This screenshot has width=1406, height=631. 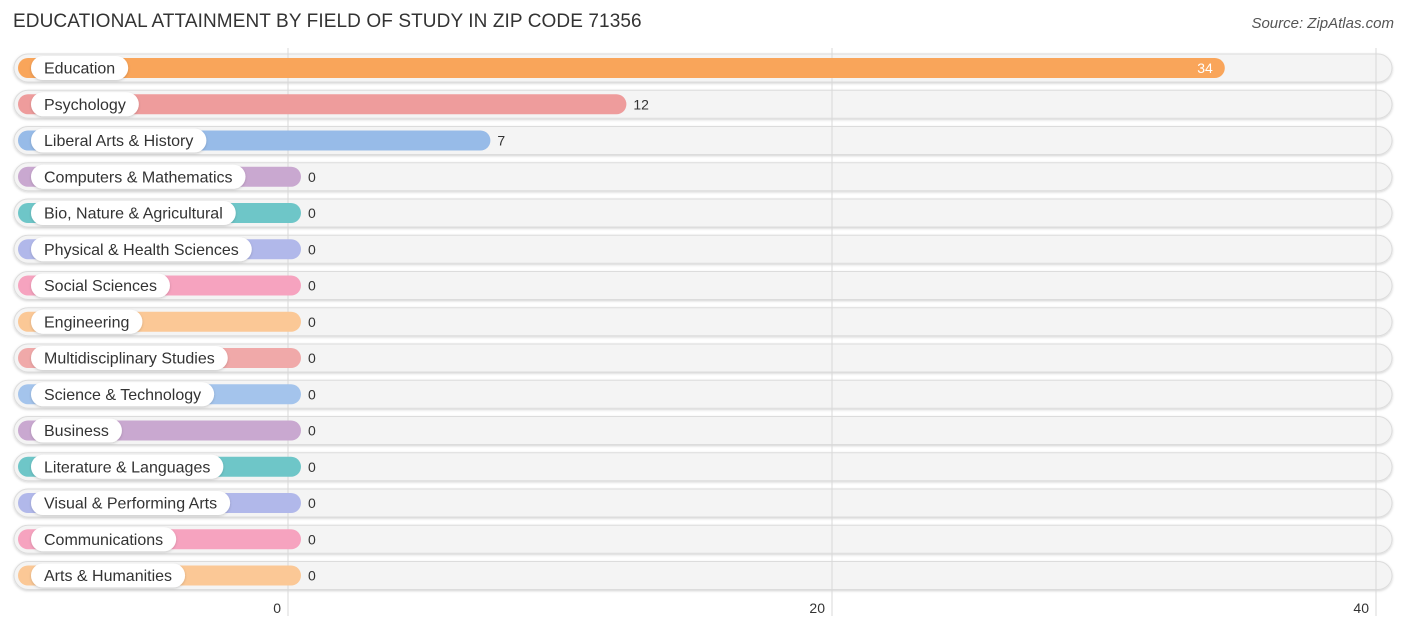 What do you see at coordinates (138, 177) in the screenshot?
I see `category-label: Computers & Mathematics` at bounding box center [138, 177].